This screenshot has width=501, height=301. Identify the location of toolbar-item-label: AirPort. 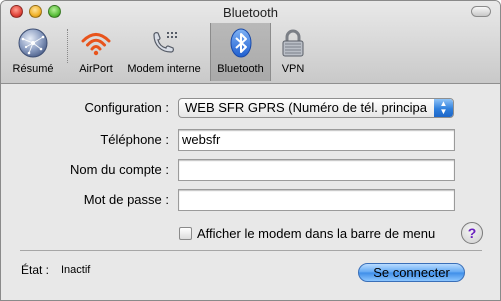
(96, 69).